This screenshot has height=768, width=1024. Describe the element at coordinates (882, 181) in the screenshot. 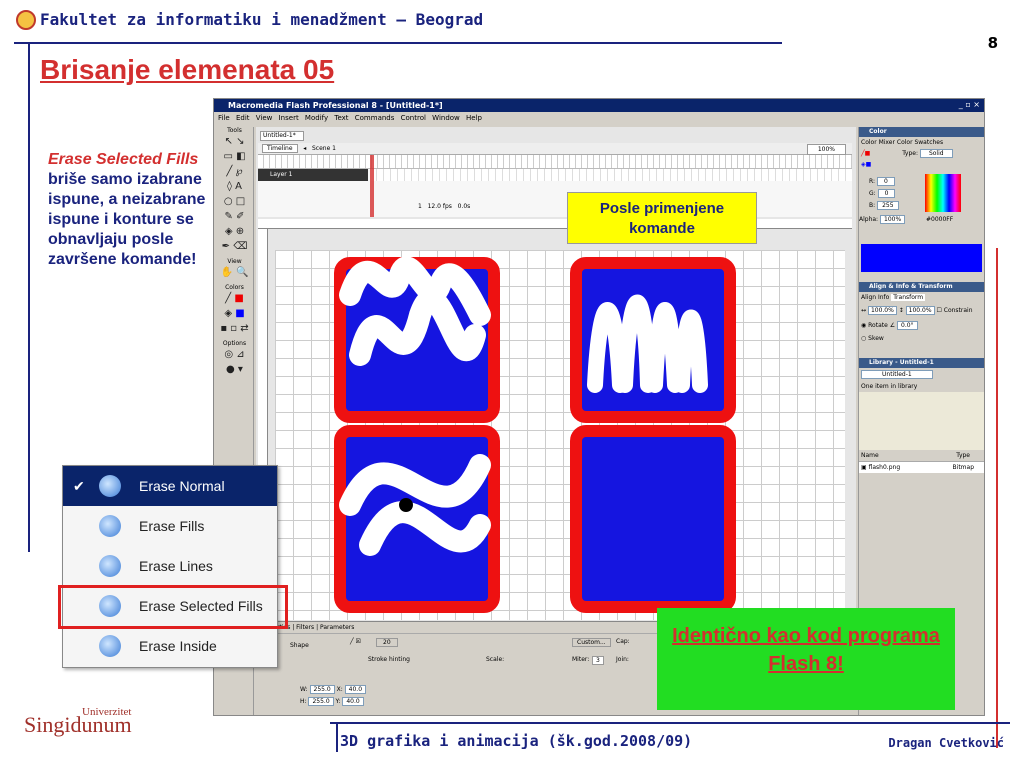

I see `r-field: R: 0` at that location.